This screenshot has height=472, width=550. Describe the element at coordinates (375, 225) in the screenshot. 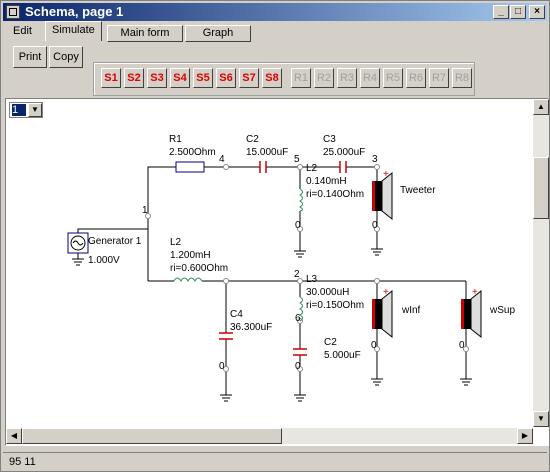

I see `node-0-tweeter: 0` at that location.